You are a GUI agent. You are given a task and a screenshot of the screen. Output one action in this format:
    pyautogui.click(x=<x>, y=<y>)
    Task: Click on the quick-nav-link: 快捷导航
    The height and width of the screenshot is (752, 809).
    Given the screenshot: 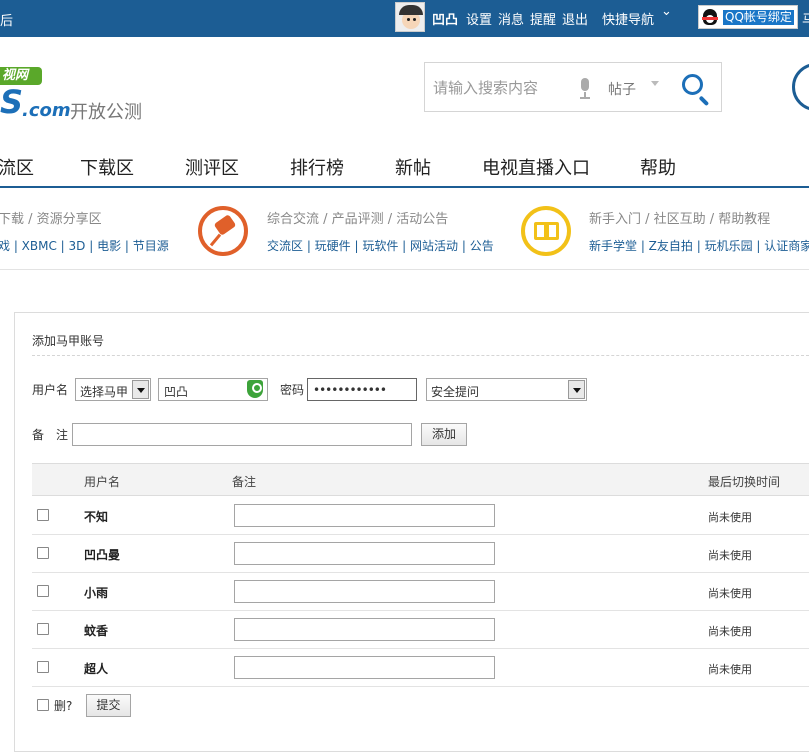 What is the action you would take?
    pyautogui.click(x=628, y=18)
    